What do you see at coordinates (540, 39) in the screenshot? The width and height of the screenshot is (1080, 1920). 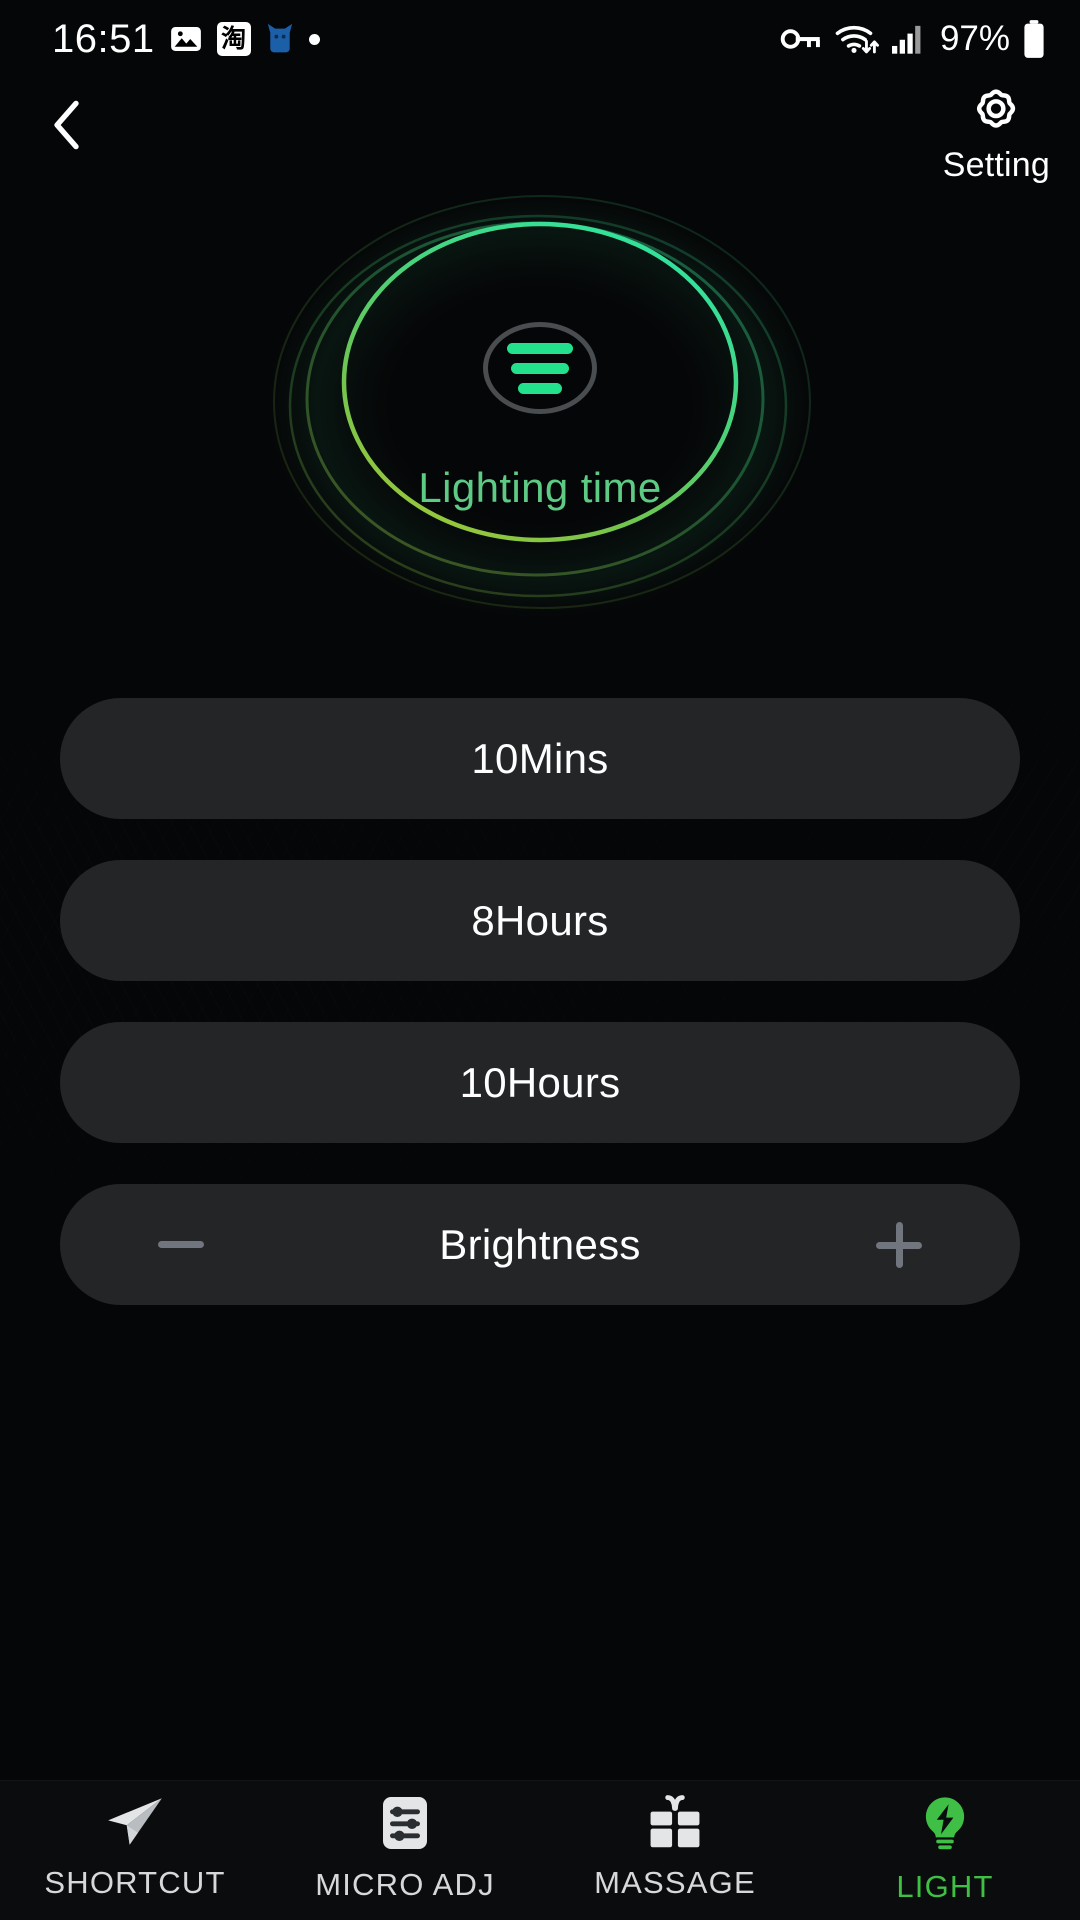 I see `status-bar: 16:51 淘 97%` at bounding box center [540, 39].